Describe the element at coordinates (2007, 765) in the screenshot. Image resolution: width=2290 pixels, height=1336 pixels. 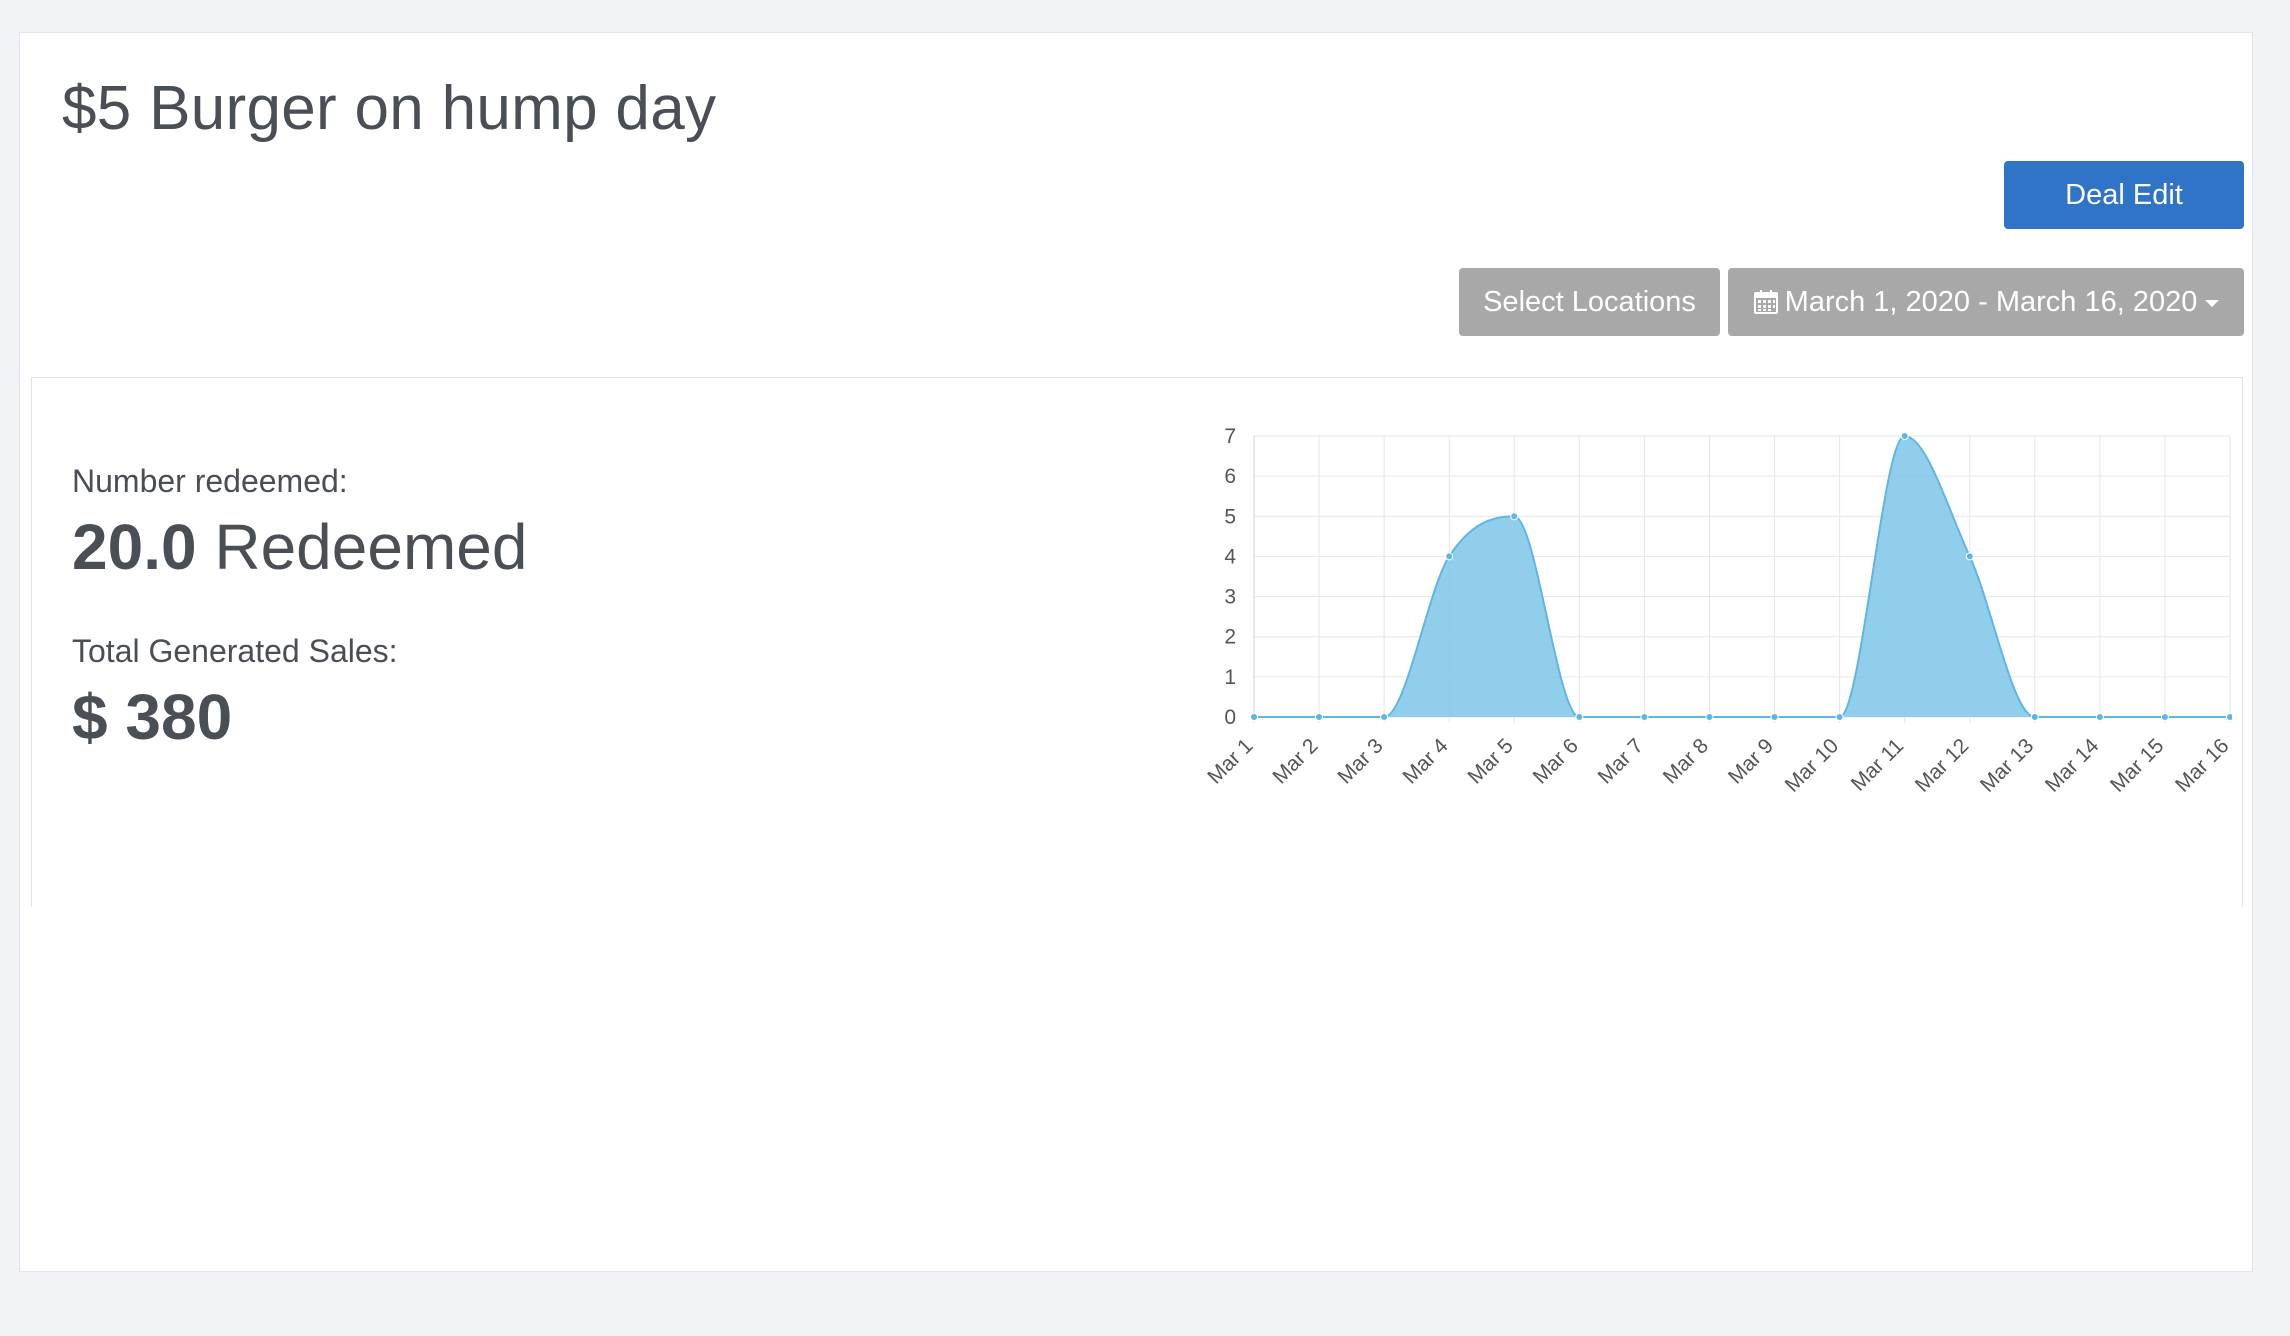
I see `x-tick-label: Mar 13` at that location.